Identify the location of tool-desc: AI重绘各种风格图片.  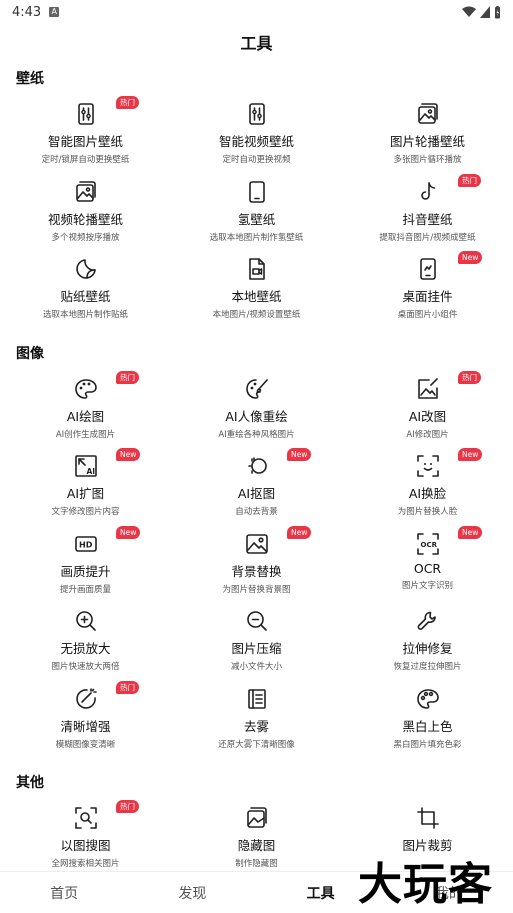
(256, 434).